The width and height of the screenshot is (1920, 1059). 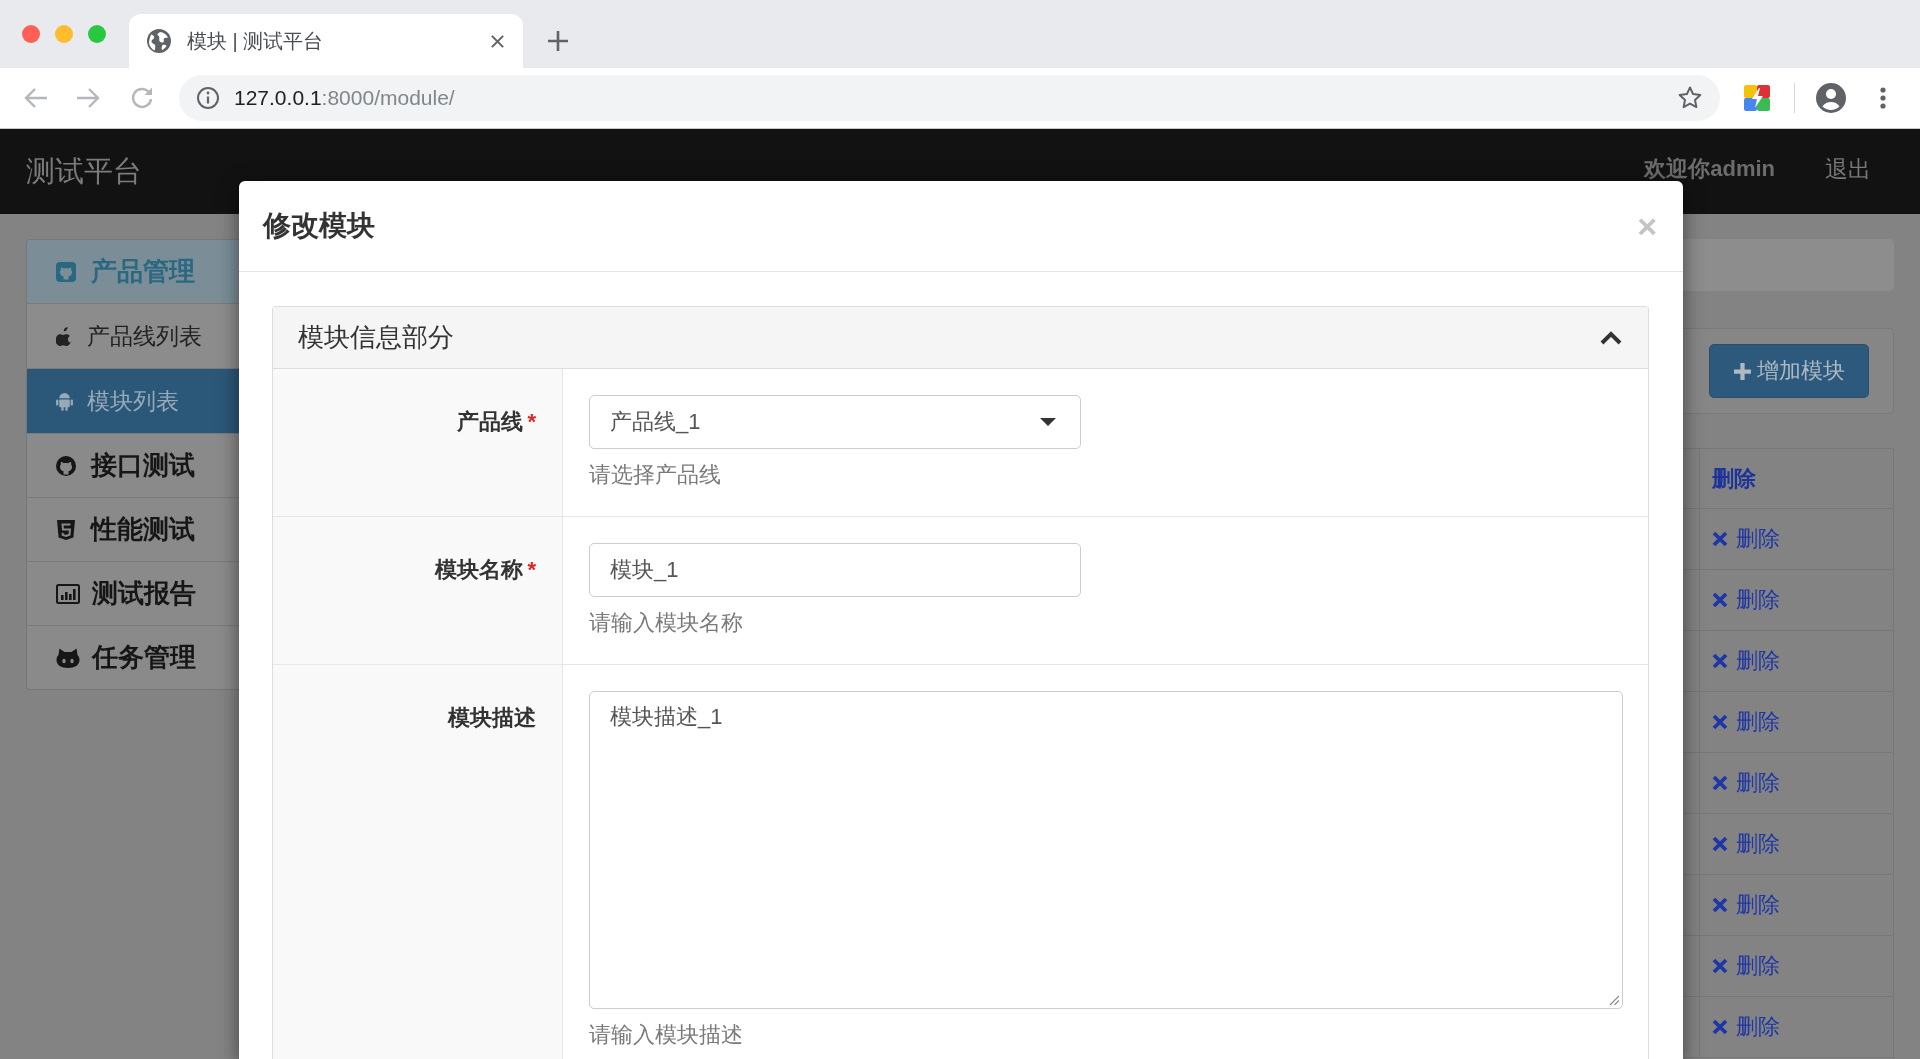 What do you see at coordinates (133, 529) in the screenshot?
I see `sidebar-item: 性能测试` at bounding box center [133, 529].